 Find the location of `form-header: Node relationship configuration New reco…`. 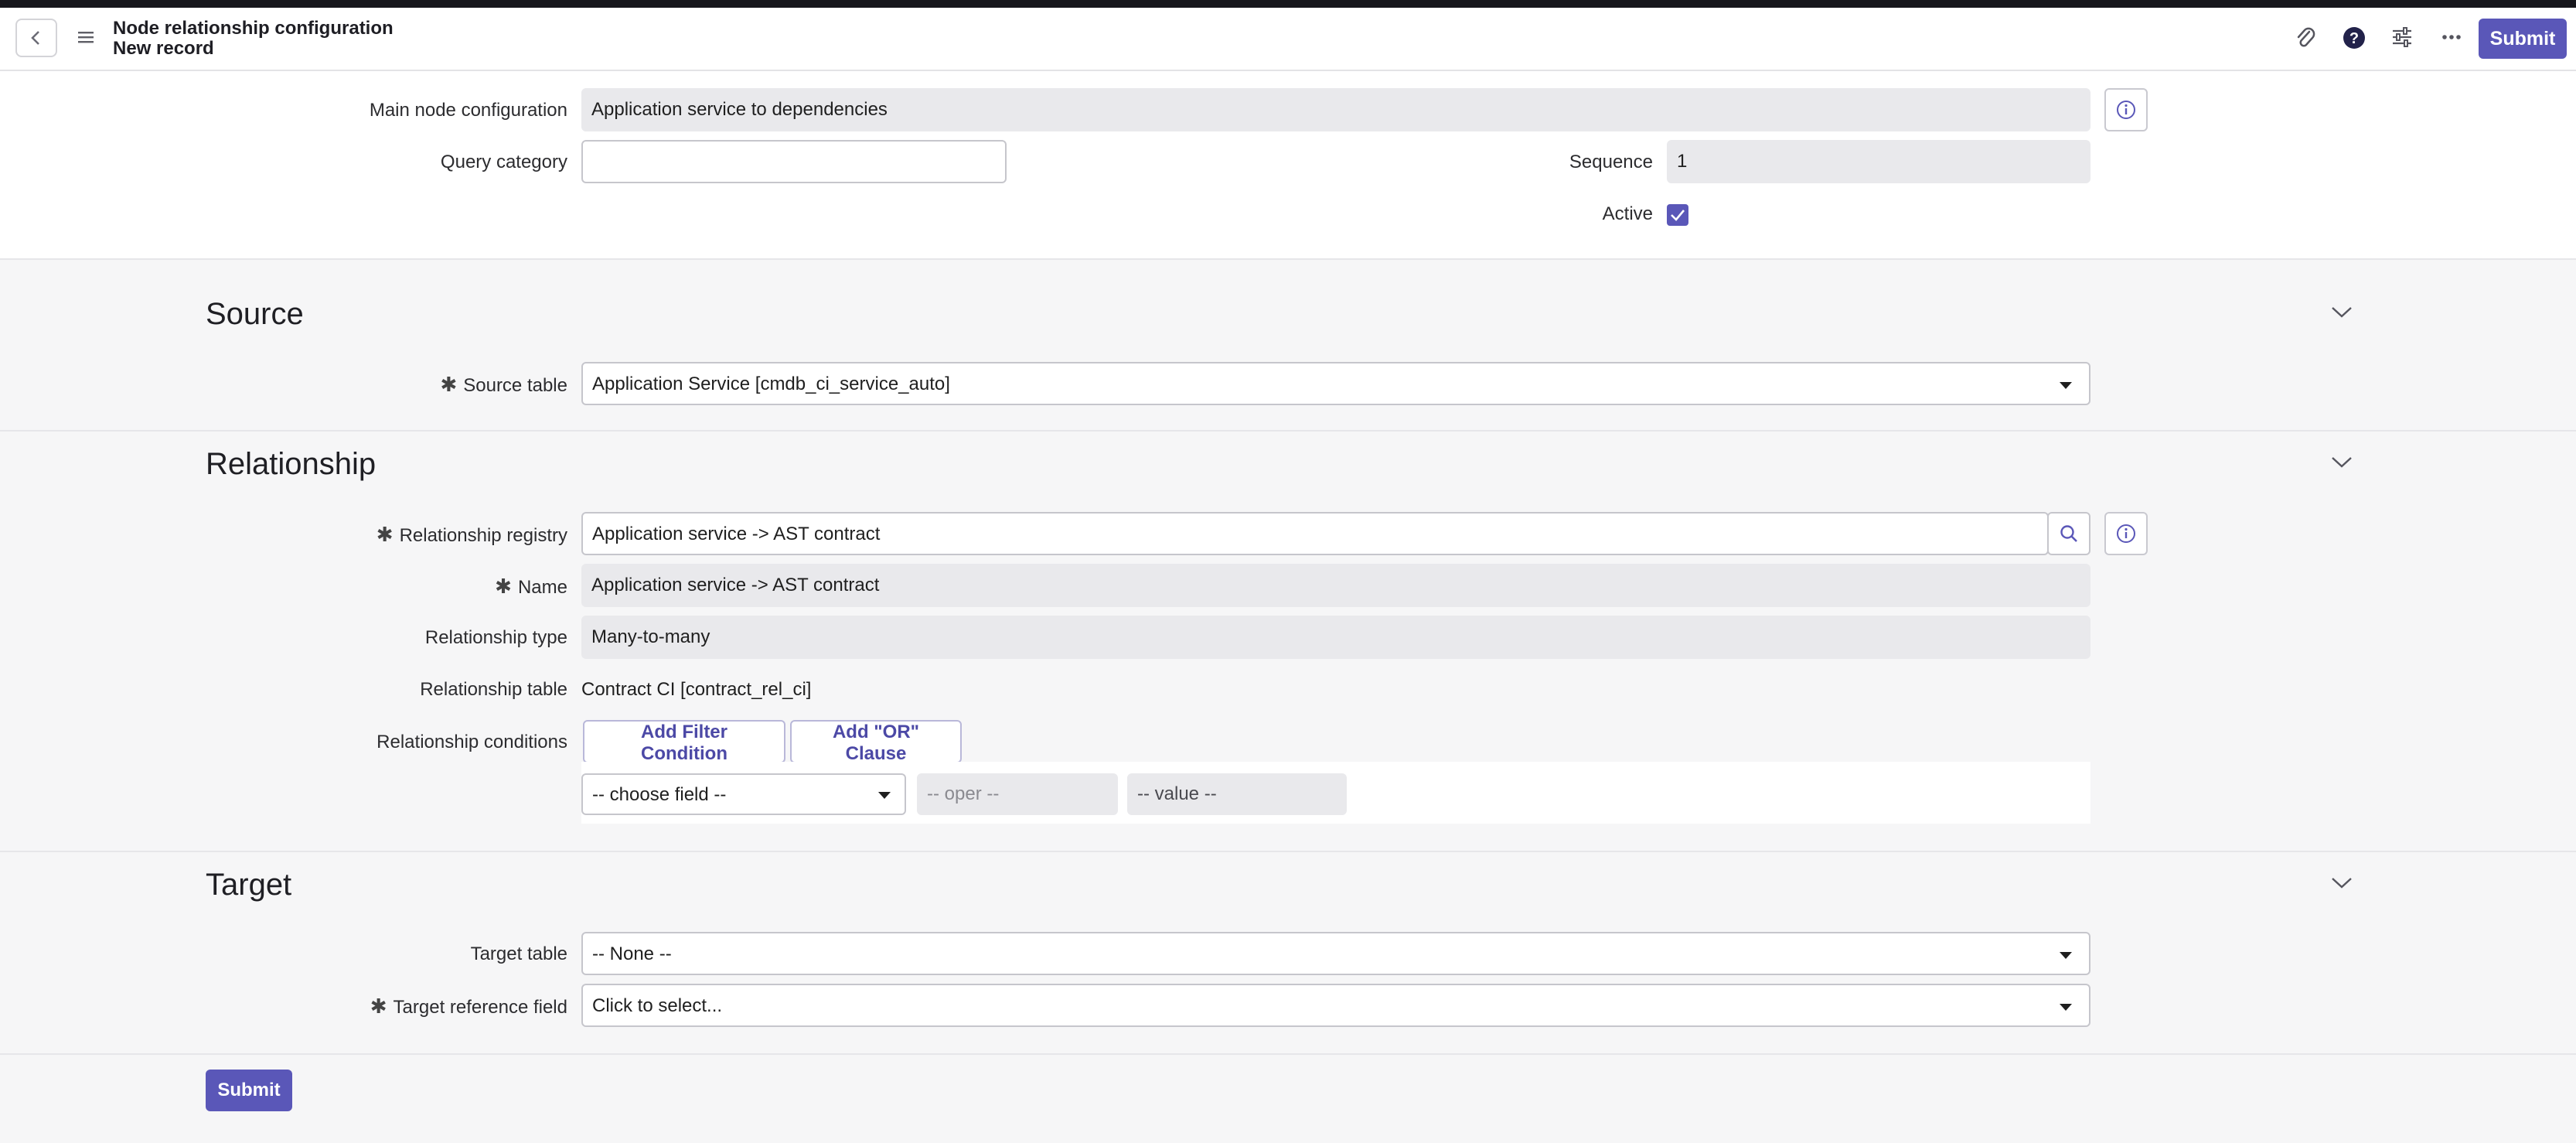

form-header: Node relationship configuration New reco… is located at coordinates (1288, 39).